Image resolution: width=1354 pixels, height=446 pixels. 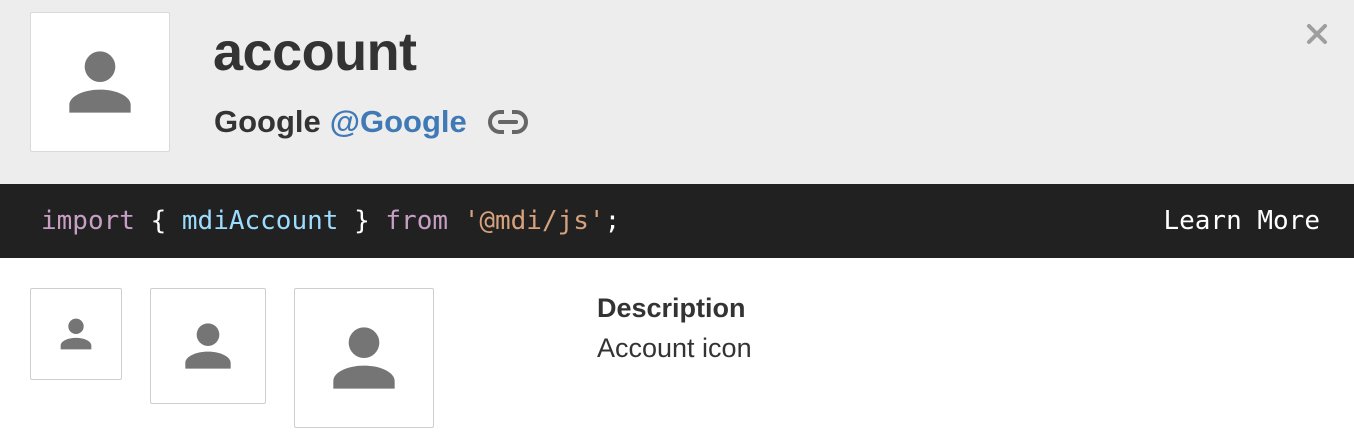 What do you see at coordinates (1241, 221) in the screenshot?
I see `learn-more-link: Learn More` at bounding box center [1241, 221].